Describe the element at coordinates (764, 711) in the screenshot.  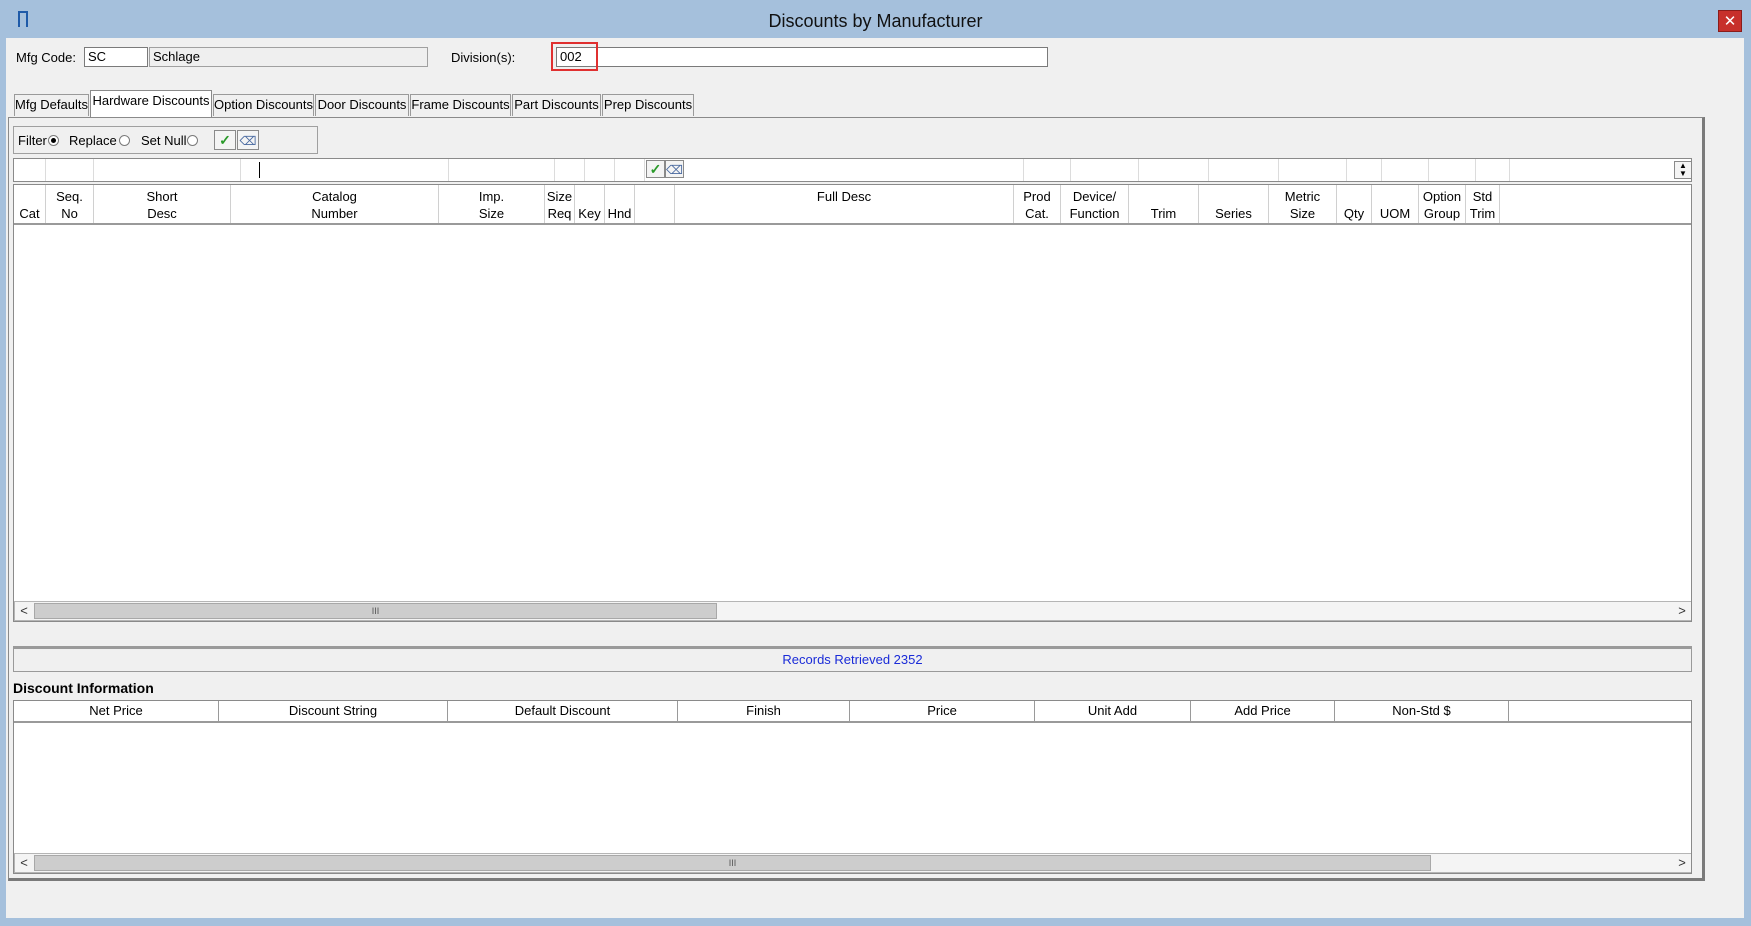
I see `col-header-finish: Finish` at that location.